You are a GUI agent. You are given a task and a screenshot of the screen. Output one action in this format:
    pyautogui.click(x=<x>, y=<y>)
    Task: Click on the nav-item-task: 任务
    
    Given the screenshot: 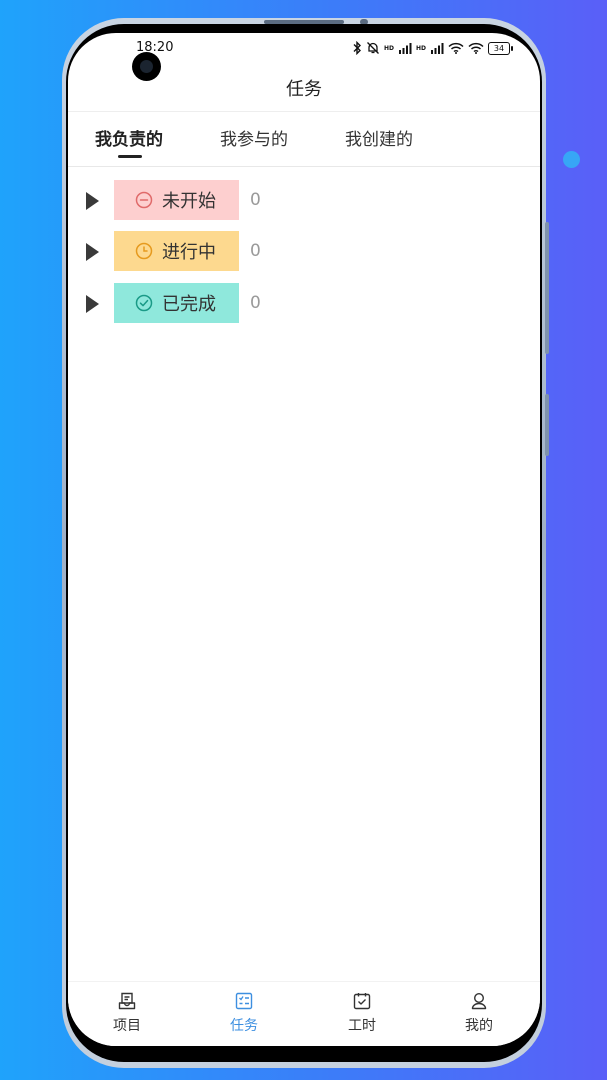 What is the action you would take?
    pyautogui.click(x=244, y=1013)
    